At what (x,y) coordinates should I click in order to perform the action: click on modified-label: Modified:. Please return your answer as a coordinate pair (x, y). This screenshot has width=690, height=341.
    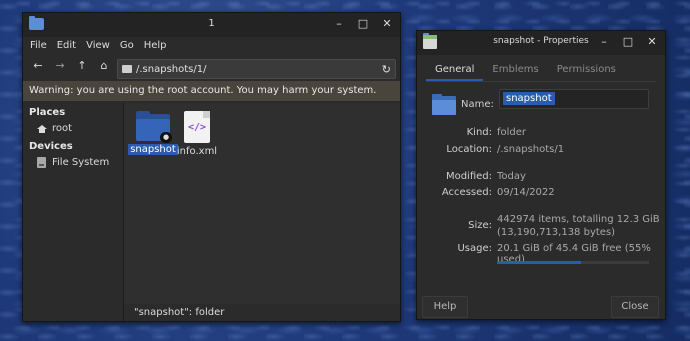
    Looking at the image, I should click on (468, 176).